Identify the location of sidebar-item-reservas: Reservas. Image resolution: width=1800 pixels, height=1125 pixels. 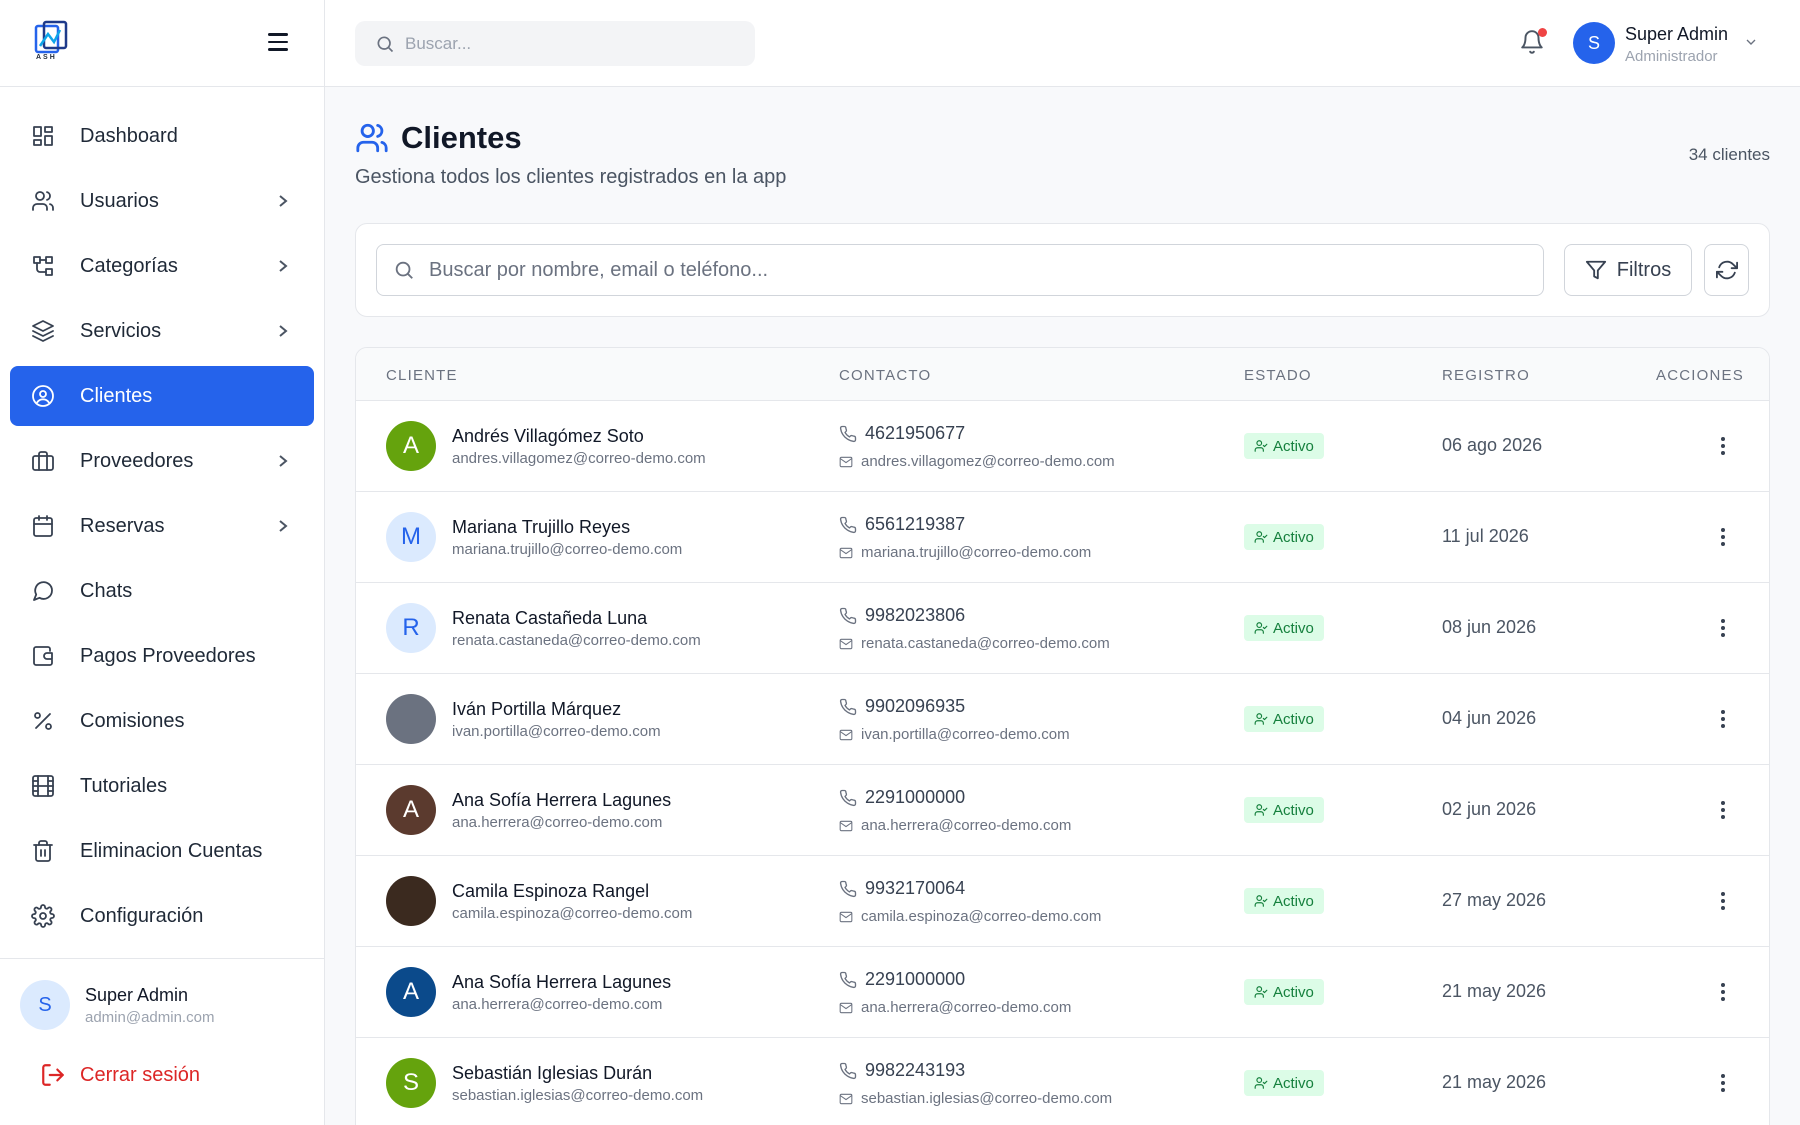
(162, 526).